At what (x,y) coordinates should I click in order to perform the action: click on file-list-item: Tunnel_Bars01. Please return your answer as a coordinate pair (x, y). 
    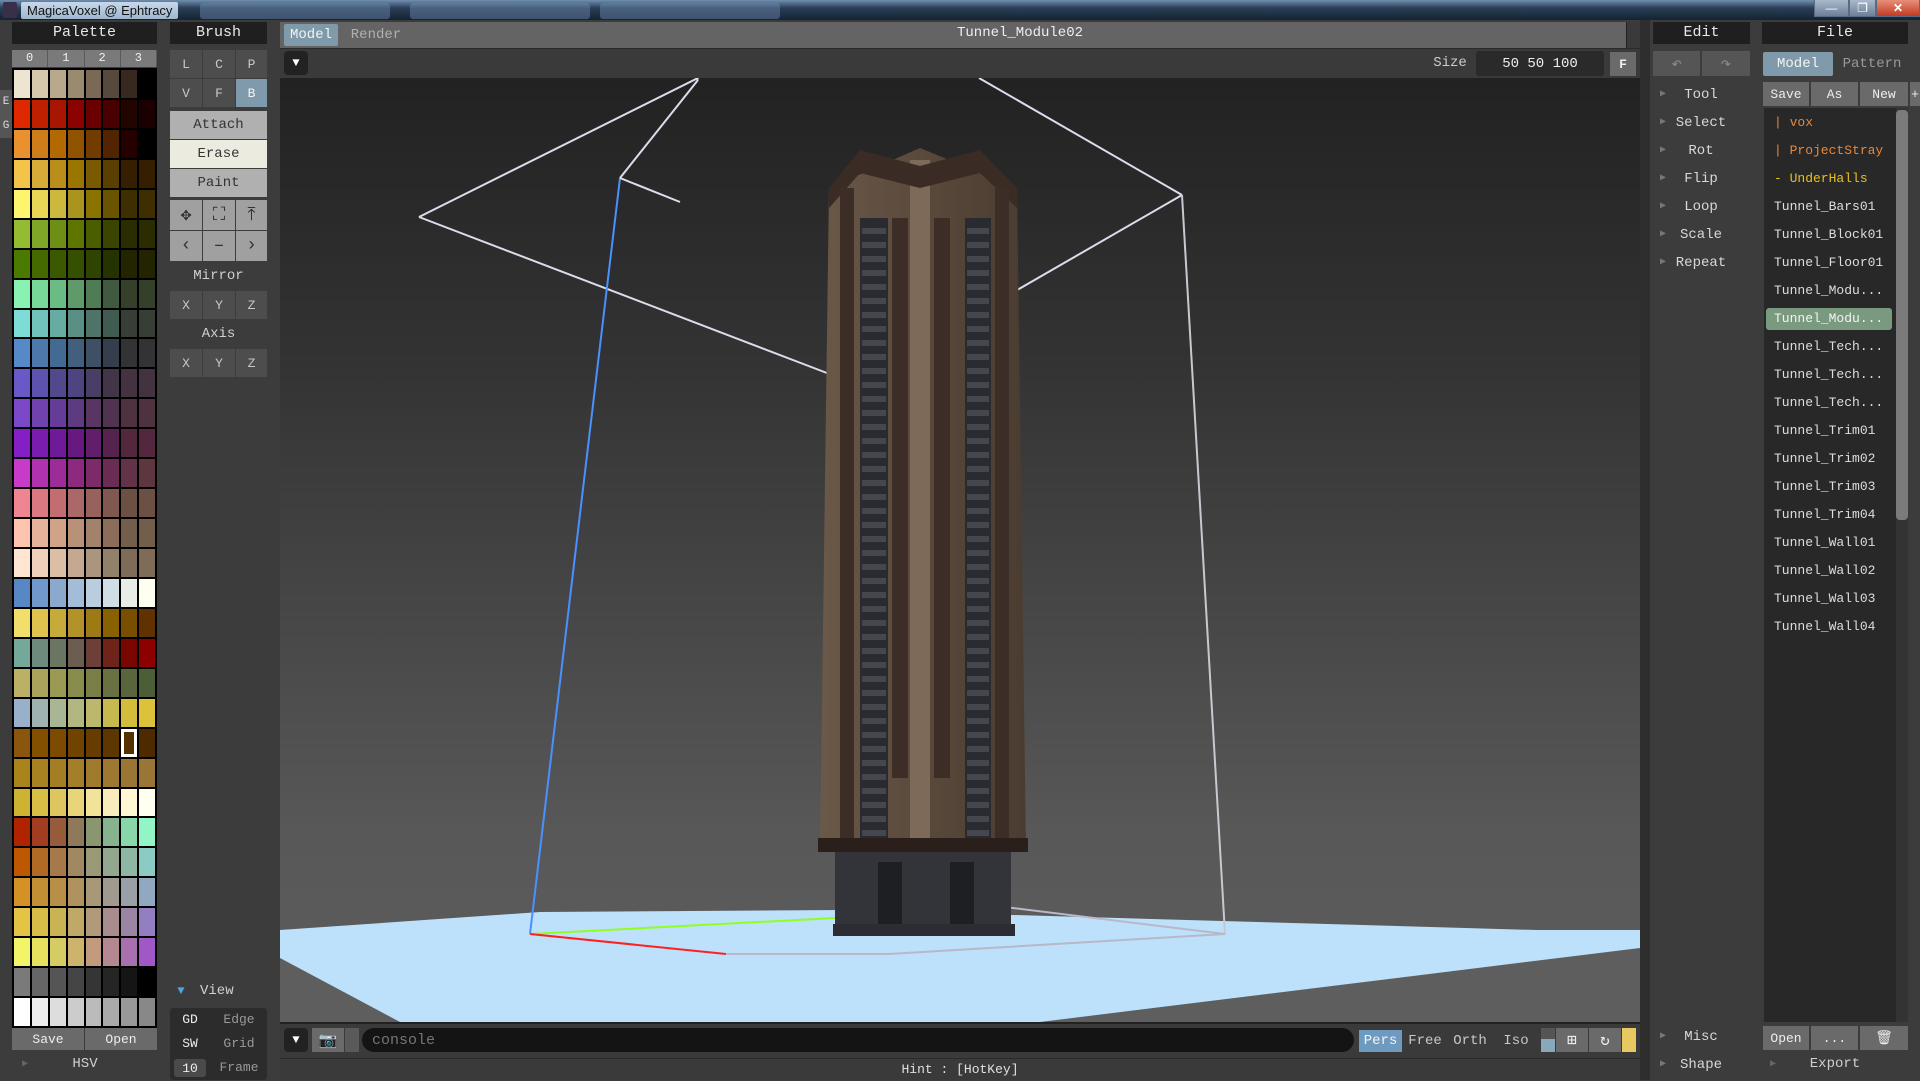
    Looking at the image, I should click on (1829, 207).